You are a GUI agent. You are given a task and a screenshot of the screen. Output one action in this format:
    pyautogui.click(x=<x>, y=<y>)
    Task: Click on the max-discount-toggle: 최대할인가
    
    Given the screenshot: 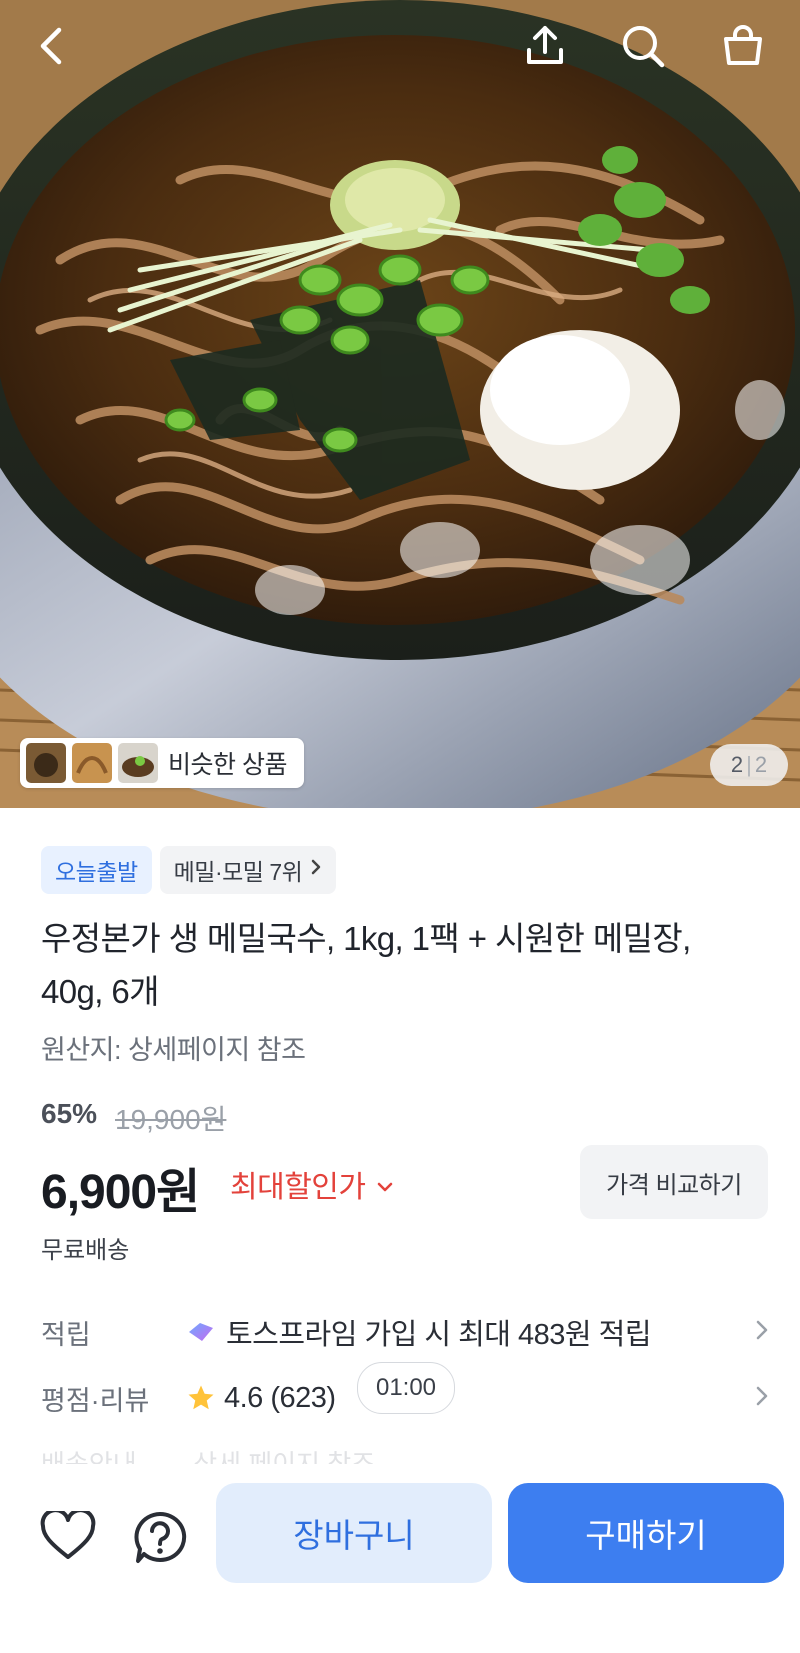 What is the action you would take?
    pyautogui.click(x=312, y=1184)
    